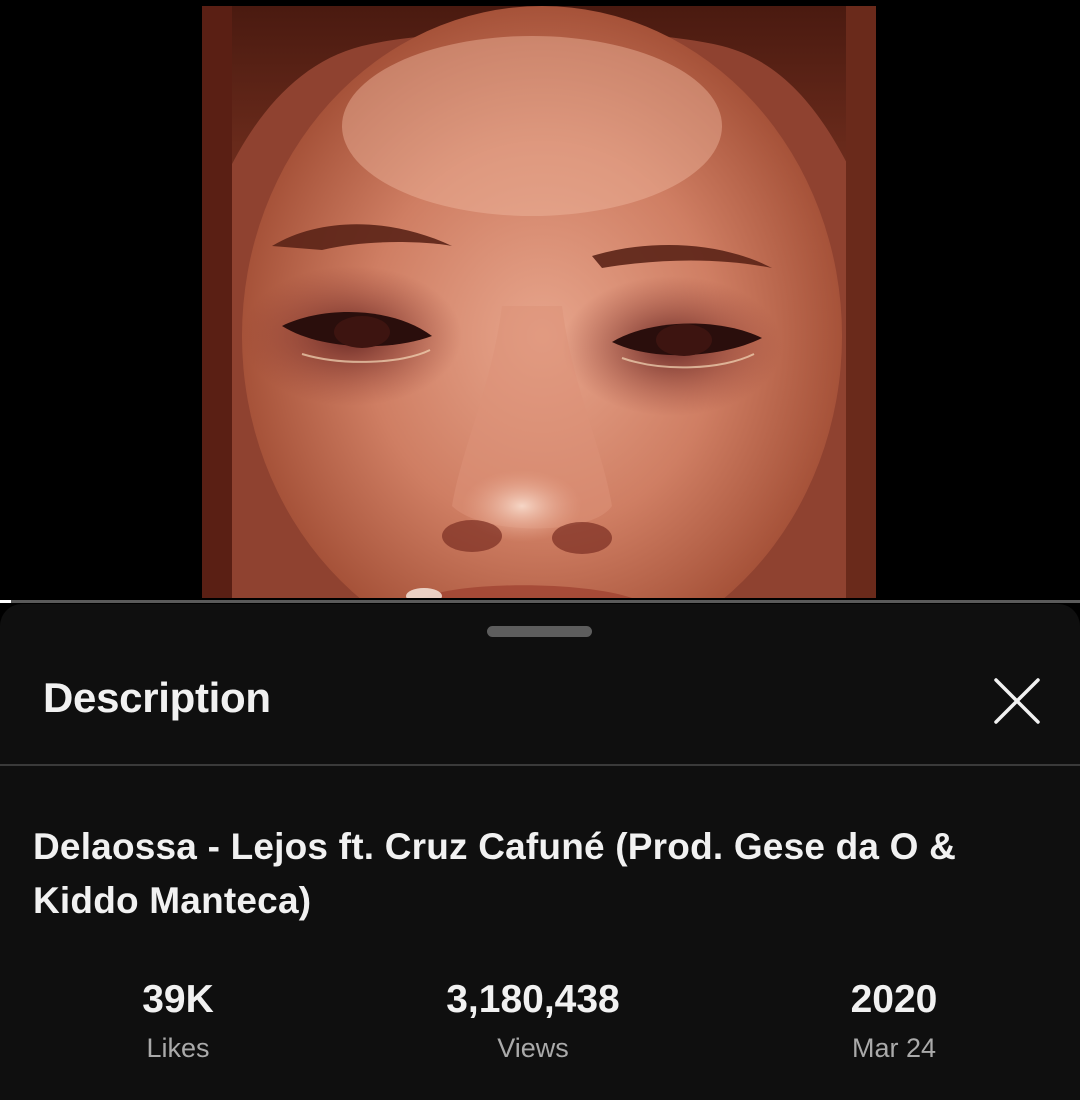  Describe the element at coordinates (540, 601) in the screenshot. I see `progress-bar` at that location.